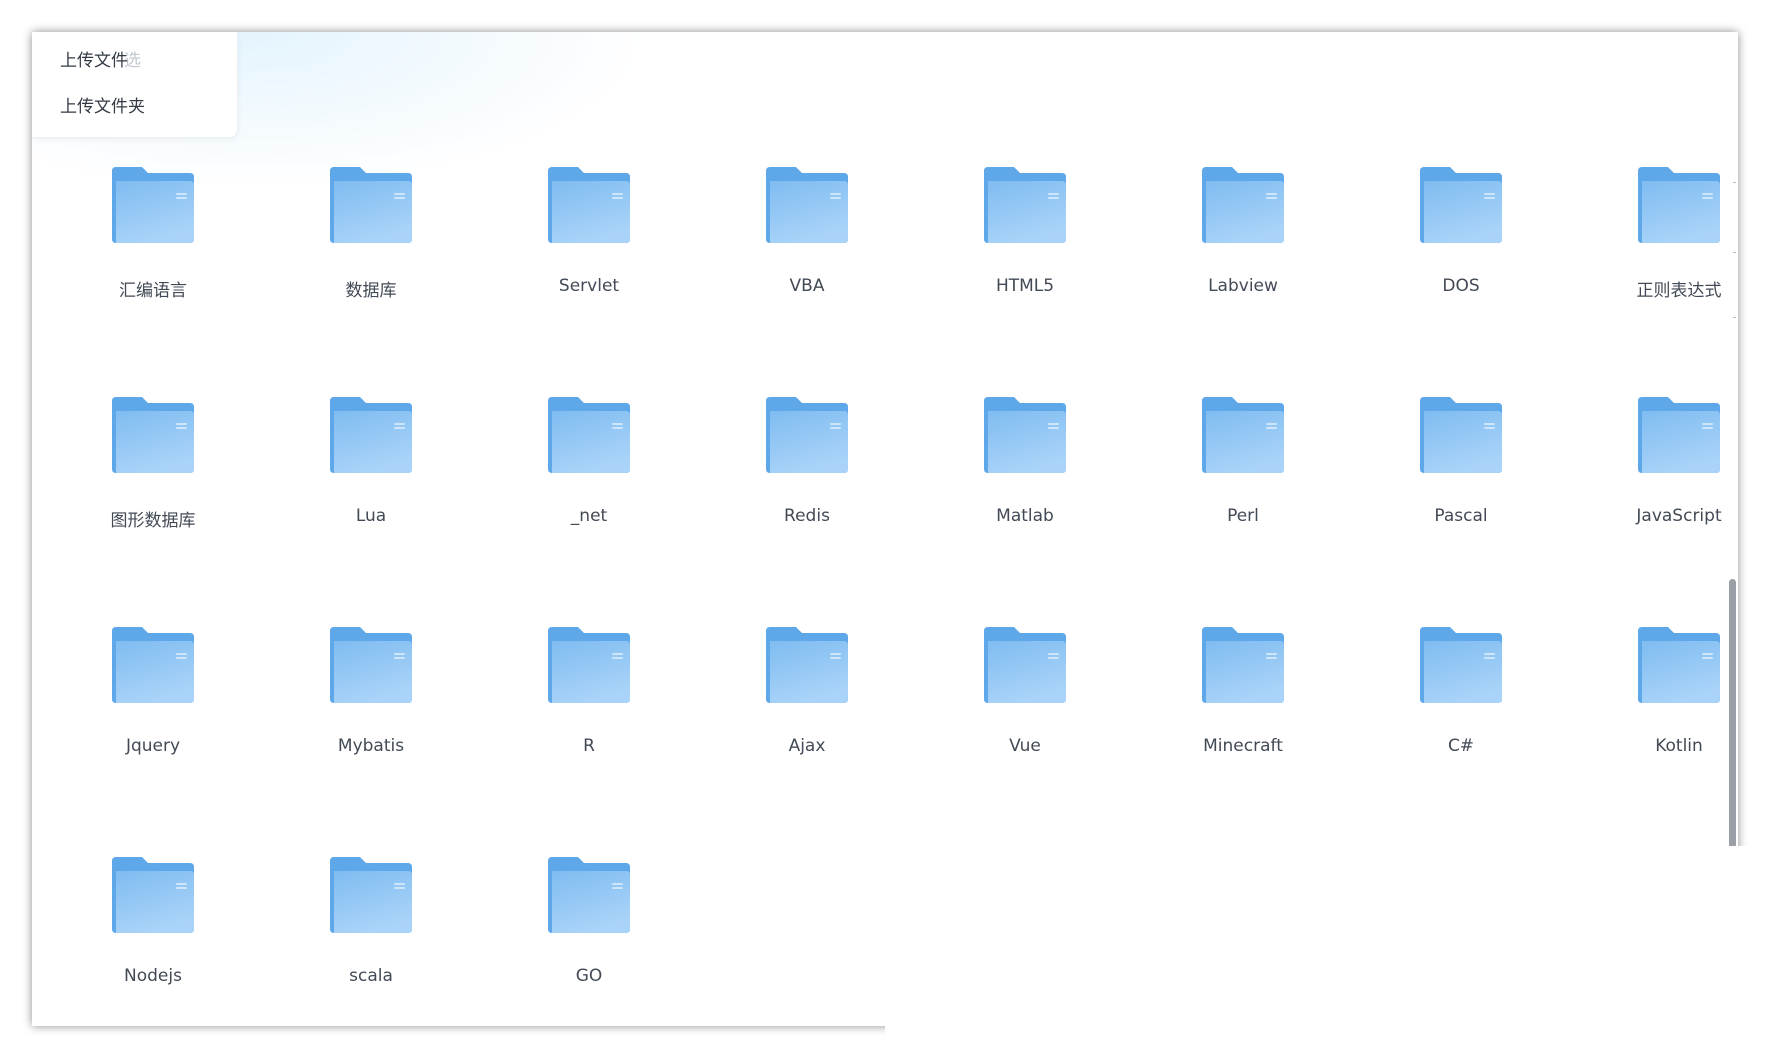 The height and width of the screenshot is (1057, 1768). Describe the element at coordinates (371, 477) in the screenshot. I see `folder-item: Lua` at that location.